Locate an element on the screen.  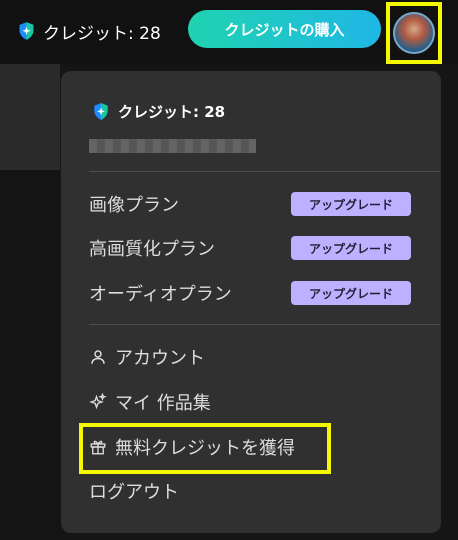
plan-row-upscale: 高画質化プラン アップグレード is located at coordinates (250, 248).